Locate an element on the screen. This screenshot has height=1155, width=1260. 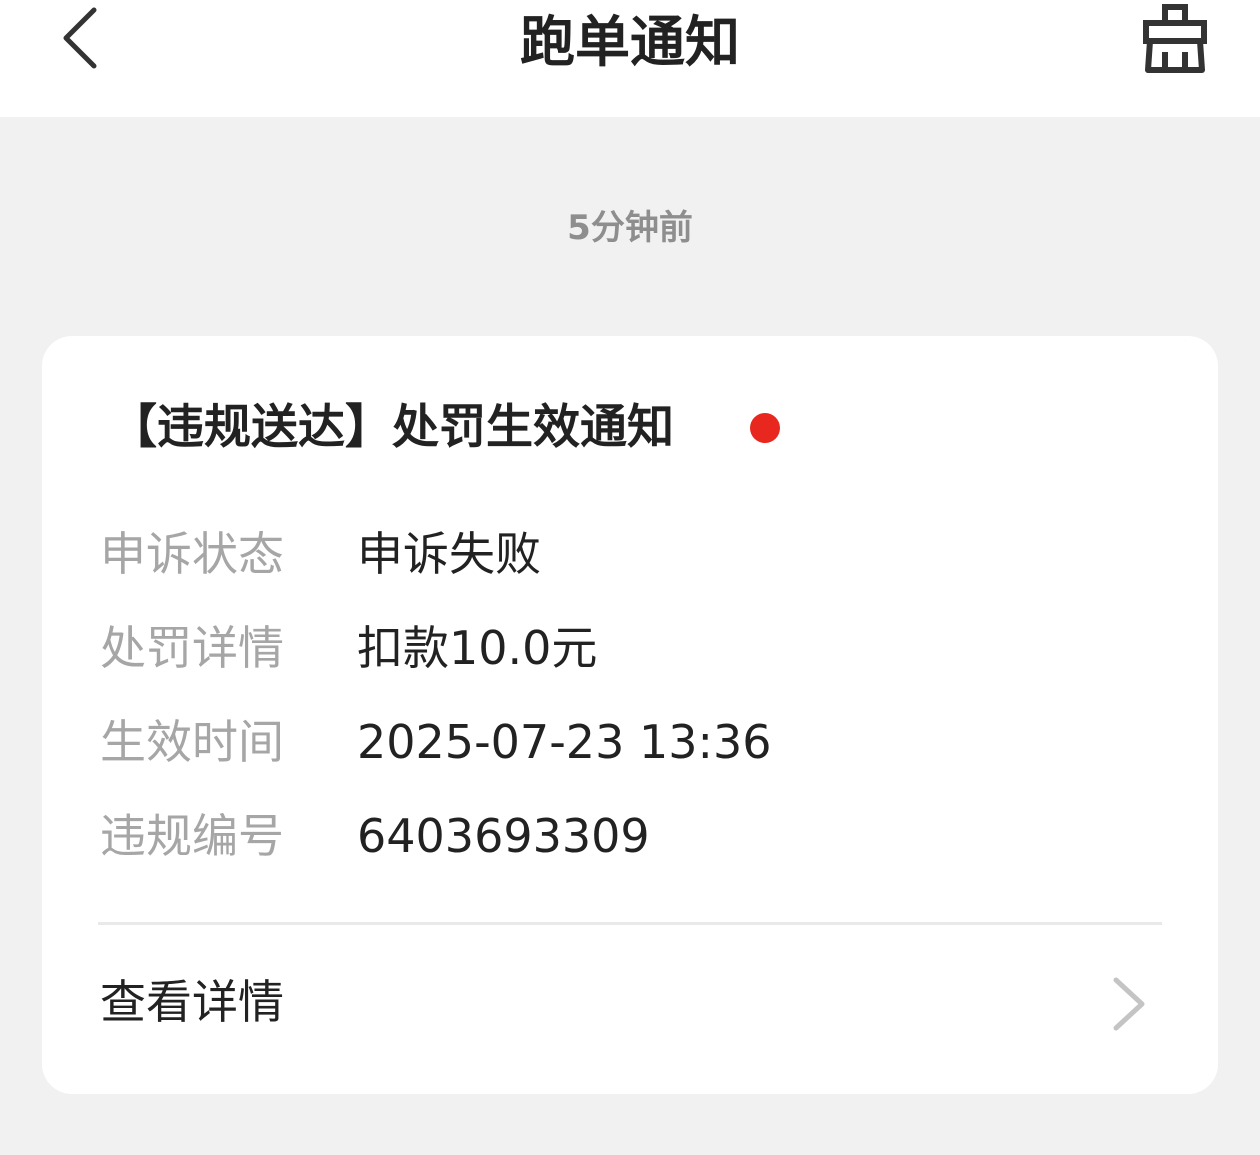
unread-dot is located at coordinates (765, 428).